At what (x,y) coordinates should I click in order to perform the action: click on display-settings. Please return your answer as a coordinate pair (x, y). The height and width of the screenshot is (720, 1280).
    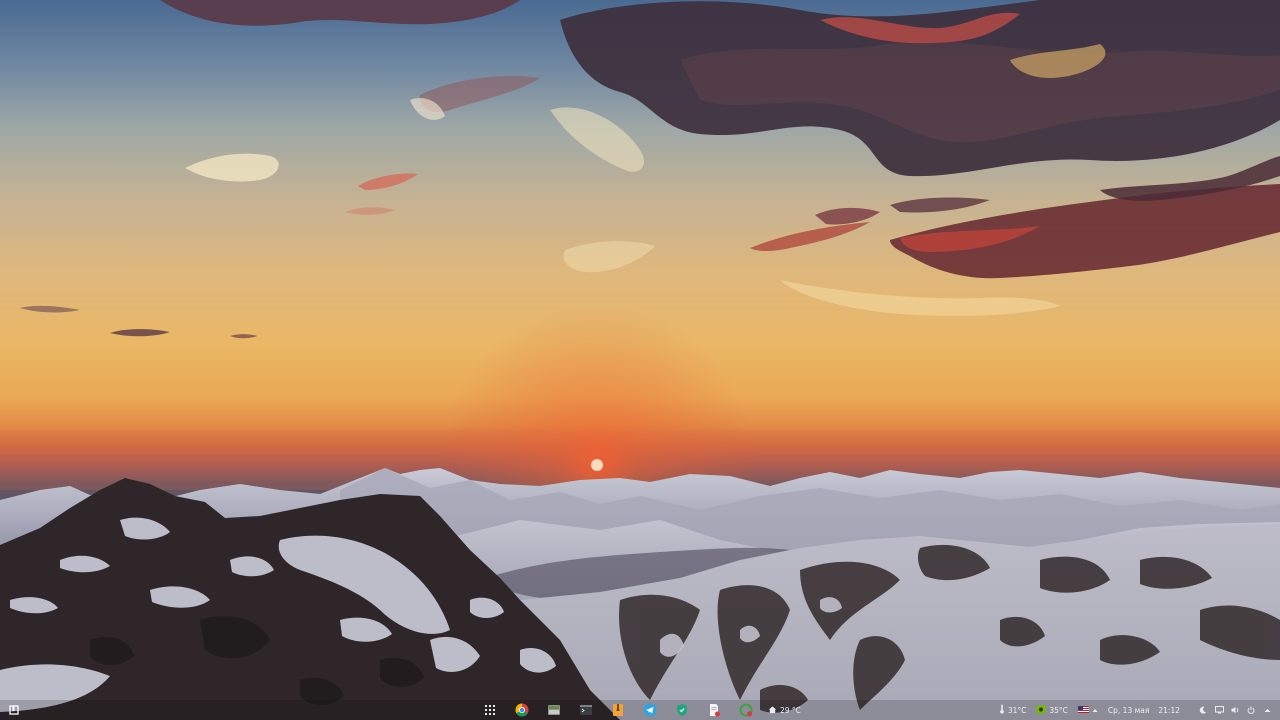
    Looking at the image, I should click on (1219, 710).